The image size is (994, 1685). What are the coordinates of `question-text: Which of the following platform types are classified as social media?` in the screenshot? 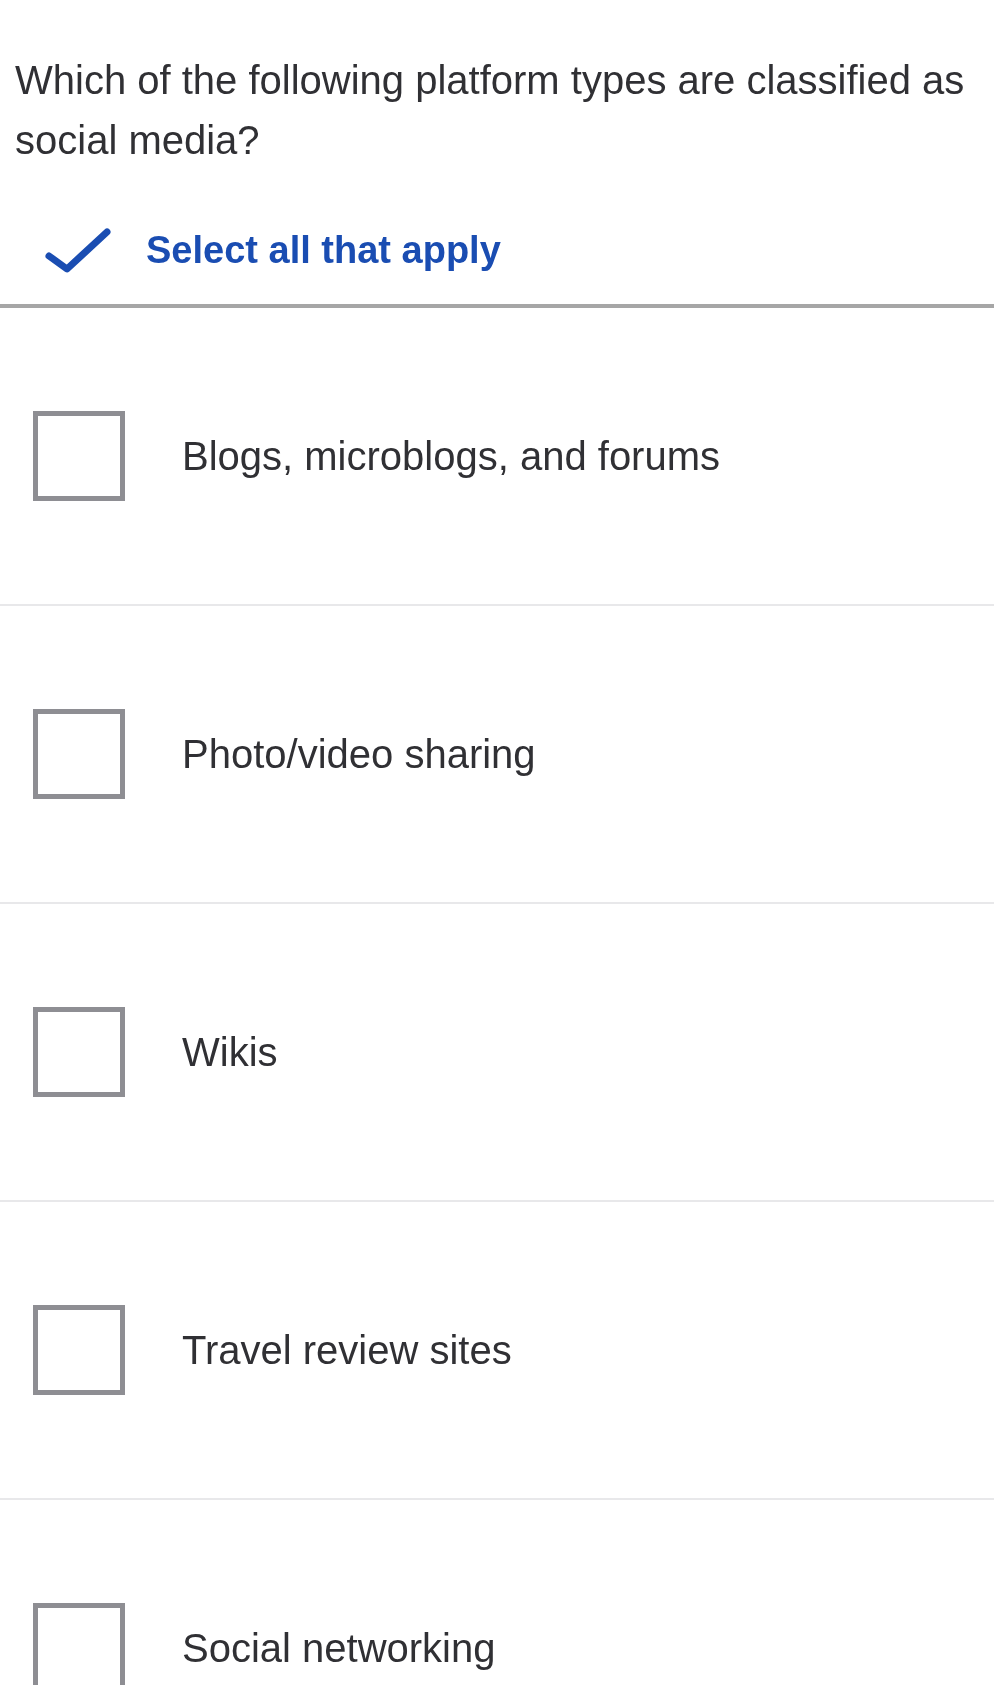 It's located at (490, 110).